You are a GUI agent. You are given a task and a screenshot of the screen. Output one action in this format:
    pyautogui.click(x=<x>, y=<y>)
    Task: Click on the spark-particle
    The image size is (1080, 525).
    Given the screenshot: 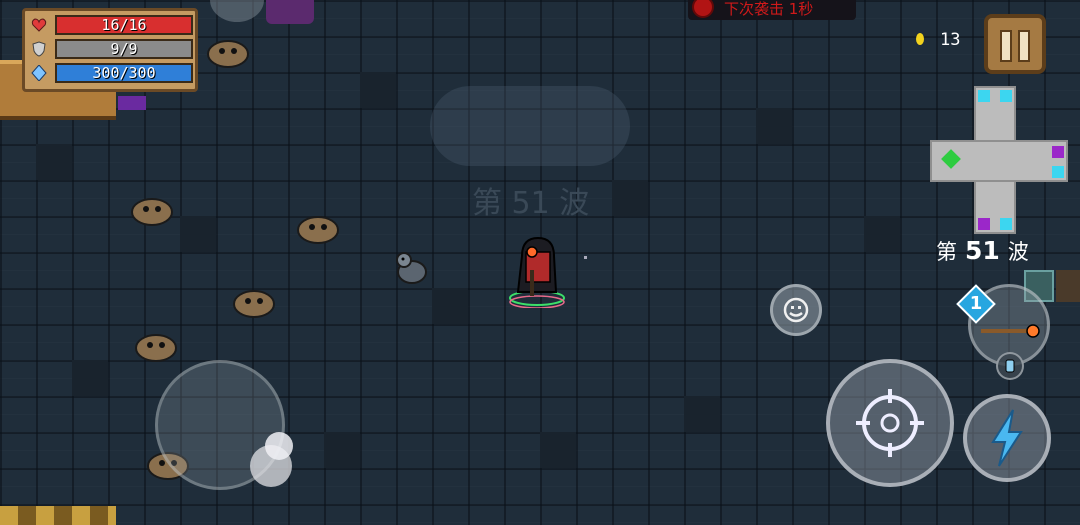 What is the action you would take?
    pyautogui.click(x=585, y=257)
    